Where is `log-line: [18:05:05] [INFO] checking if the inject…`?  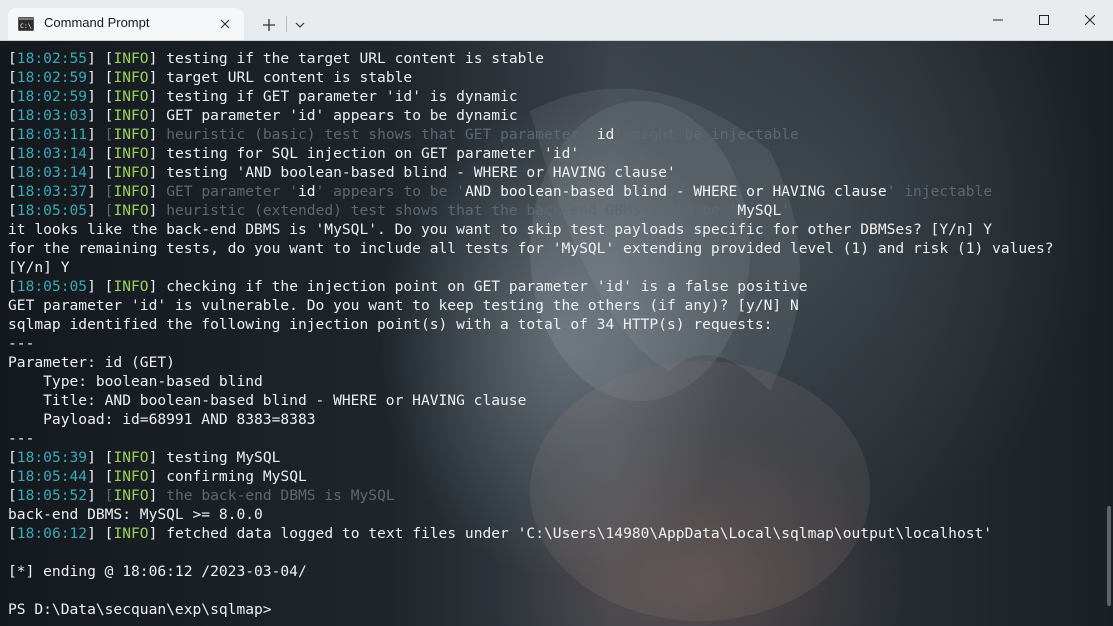
log-line: [18:05:05] [INFO] checking if the inject… is located at coordinates (408, 286).